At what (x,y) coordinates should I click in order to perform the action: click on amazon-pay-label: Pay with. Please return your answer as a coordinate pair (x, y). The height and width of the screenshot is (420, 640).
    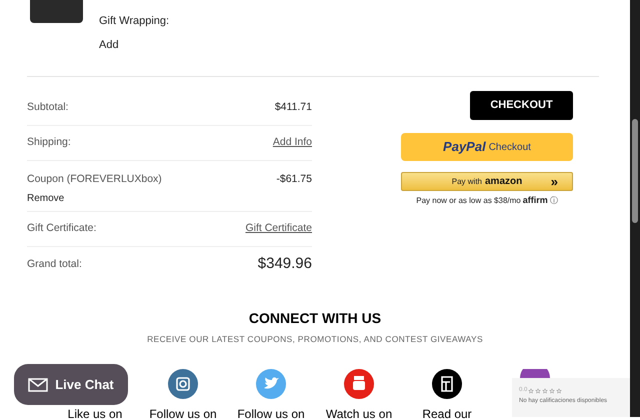
    Looking at the image, I should click on (467, 182).